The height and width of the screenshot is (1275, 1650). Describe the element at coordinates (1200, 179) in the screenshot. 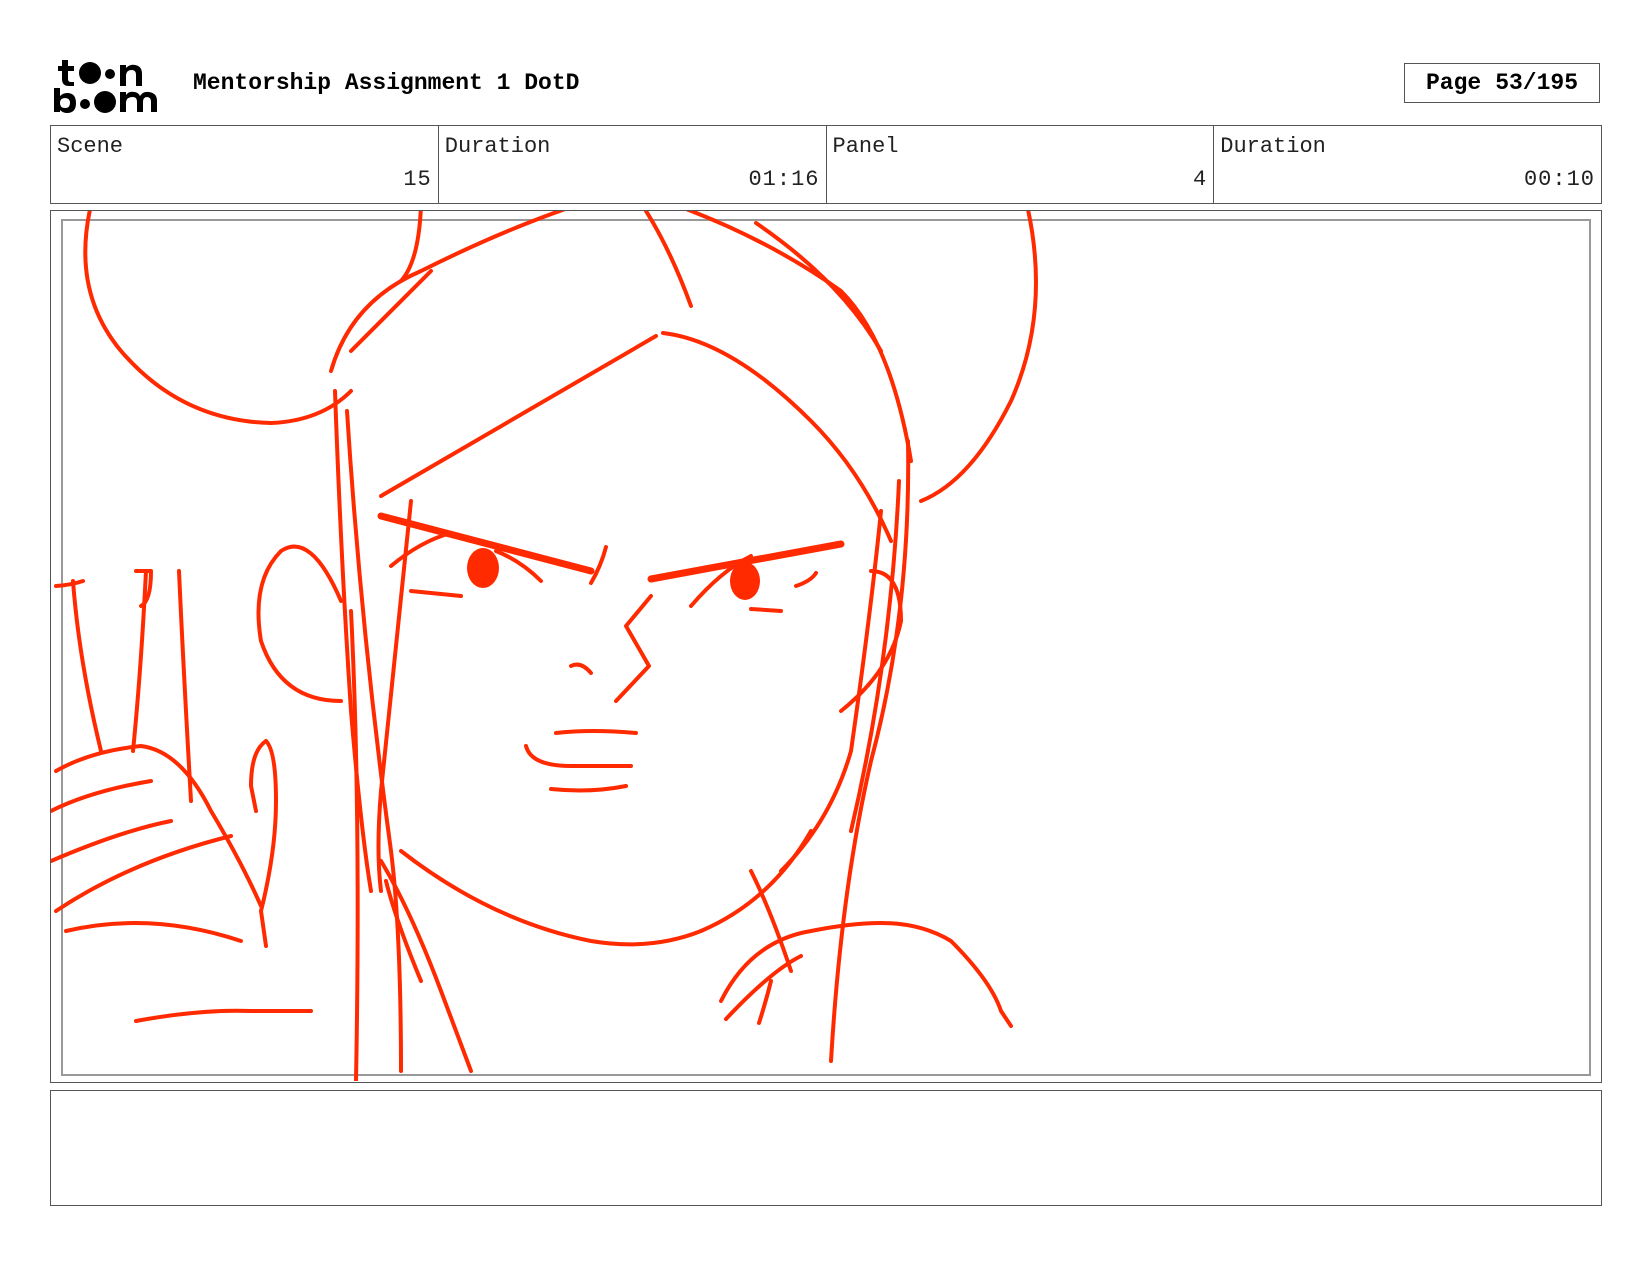

I see `panel-value: 4` at that location.